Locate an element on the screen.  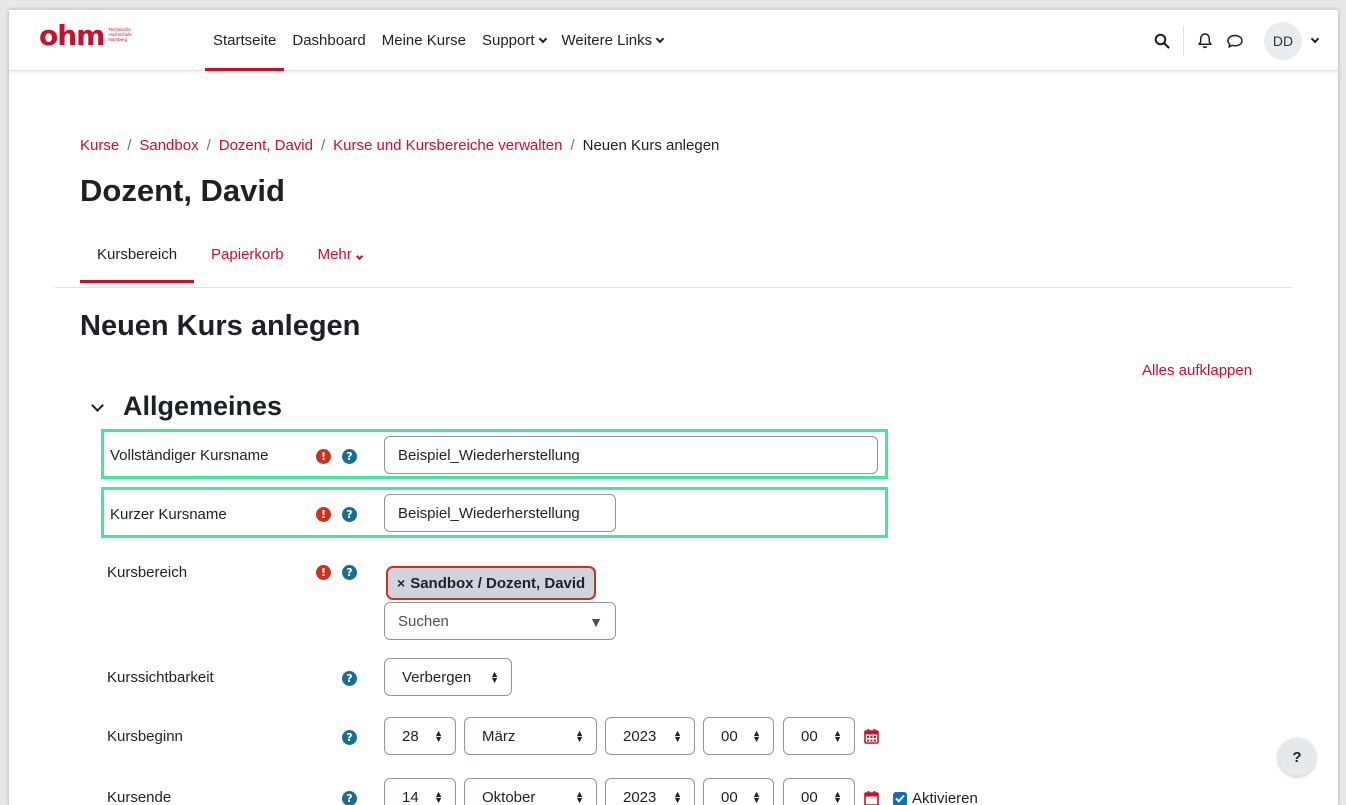
nav-weitere-links: Weitere Links is located at coordinates (613, 40).